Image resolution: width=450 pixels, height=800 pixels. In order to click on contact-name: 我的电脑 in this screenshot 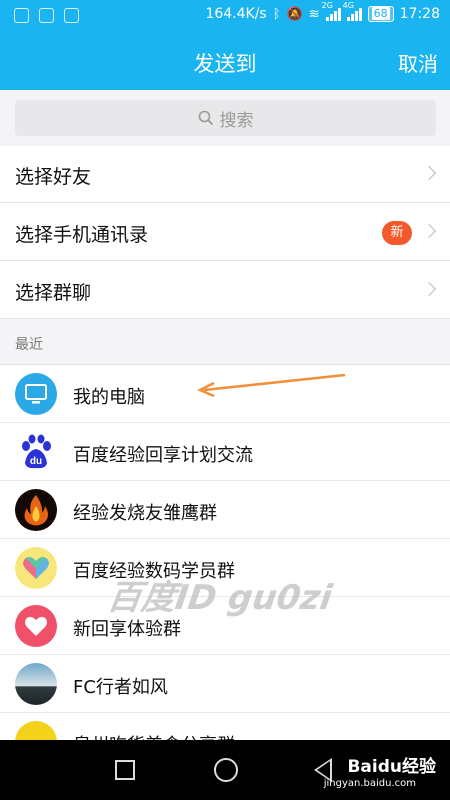, I will do `click(109, 397)`.